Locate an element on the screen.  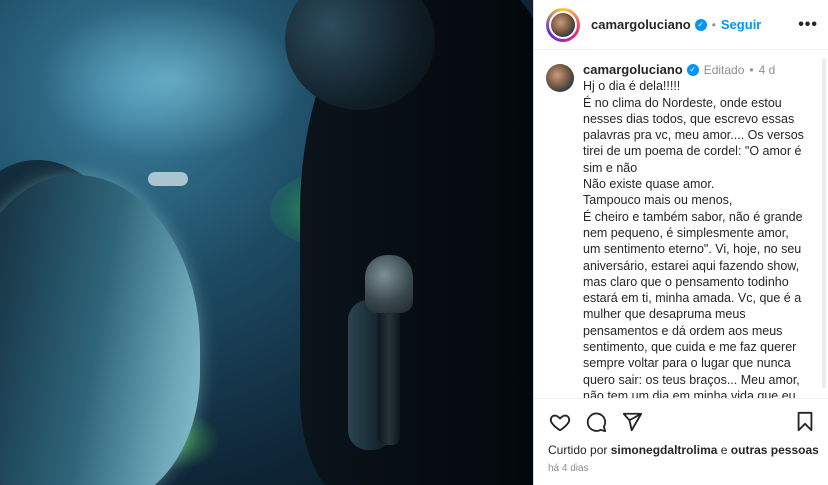
heart-icon is located at coordinates (560, 422).